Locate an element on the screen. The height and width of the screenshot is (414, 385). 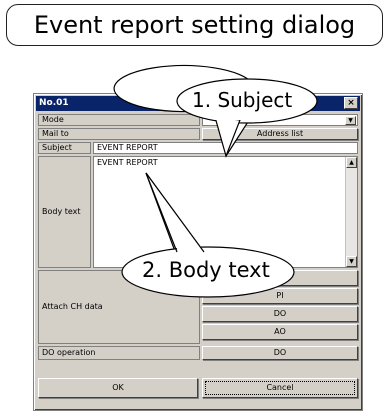
subject-label-cell: Subject is located at coordinates (64, 148).